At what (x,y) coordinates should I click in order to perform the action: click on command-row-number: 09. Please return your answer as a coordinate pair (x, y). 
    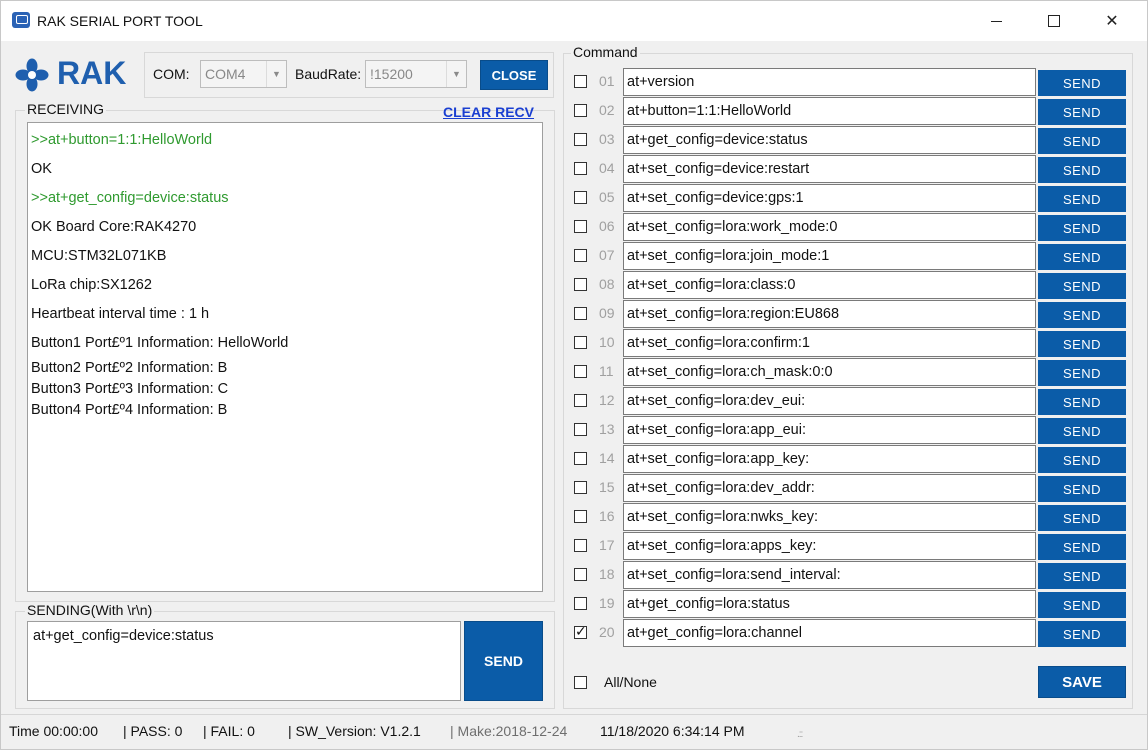
    Looking at the image, I should click on (607, 313).